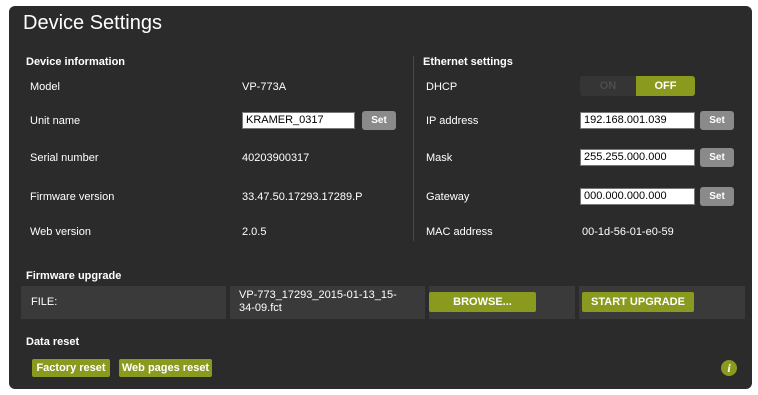  I want to click on dhcp-on-option: ON, so click(608, 86).